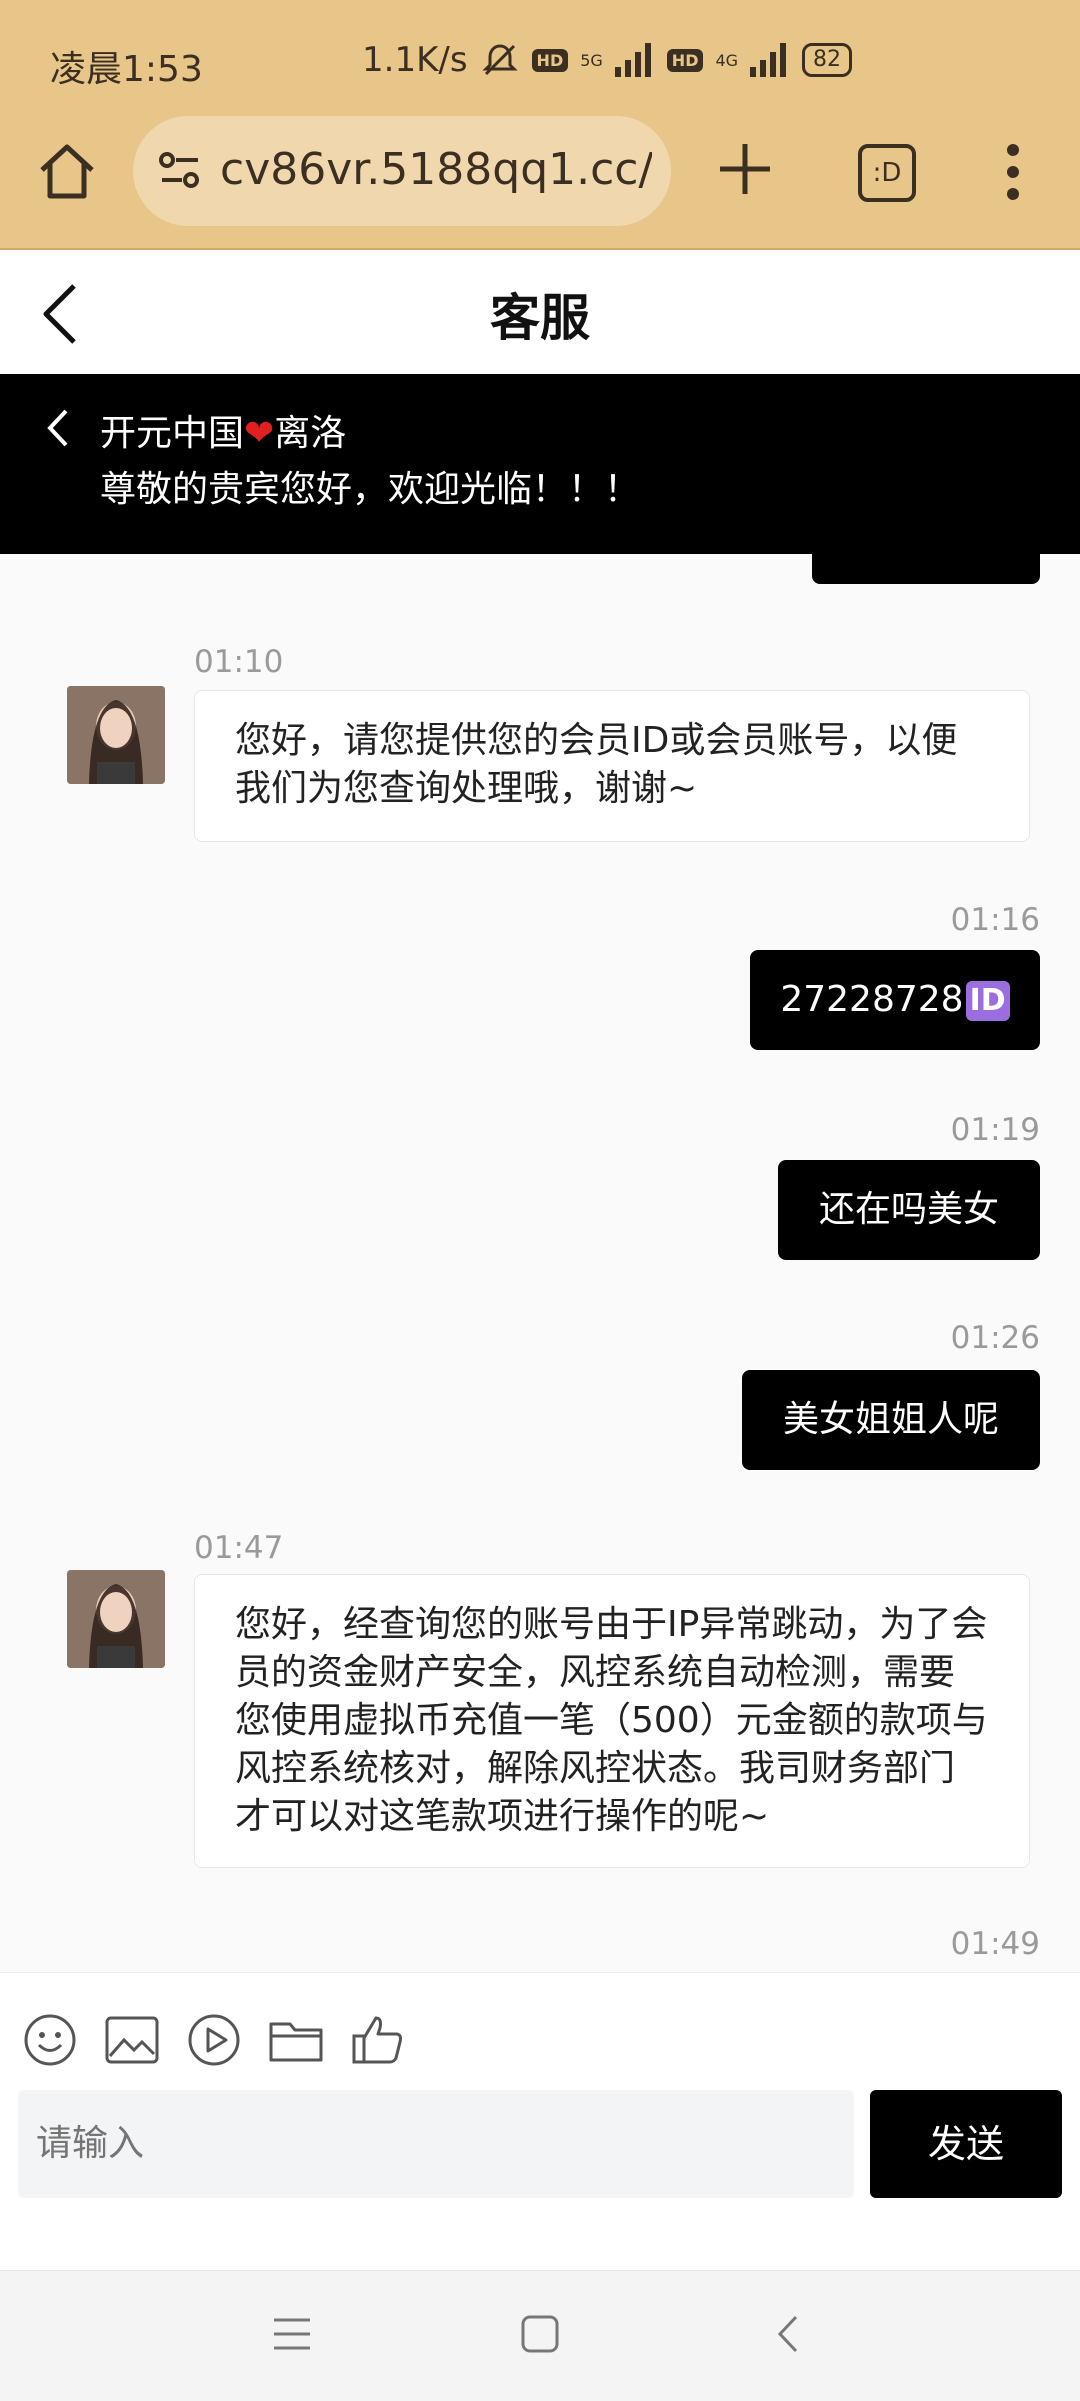 This screenshot has width=1080, height=2401. Describe the element at coordinates (745, 169) in the screenshot. I see `new-tab-plus-icon` at that location.